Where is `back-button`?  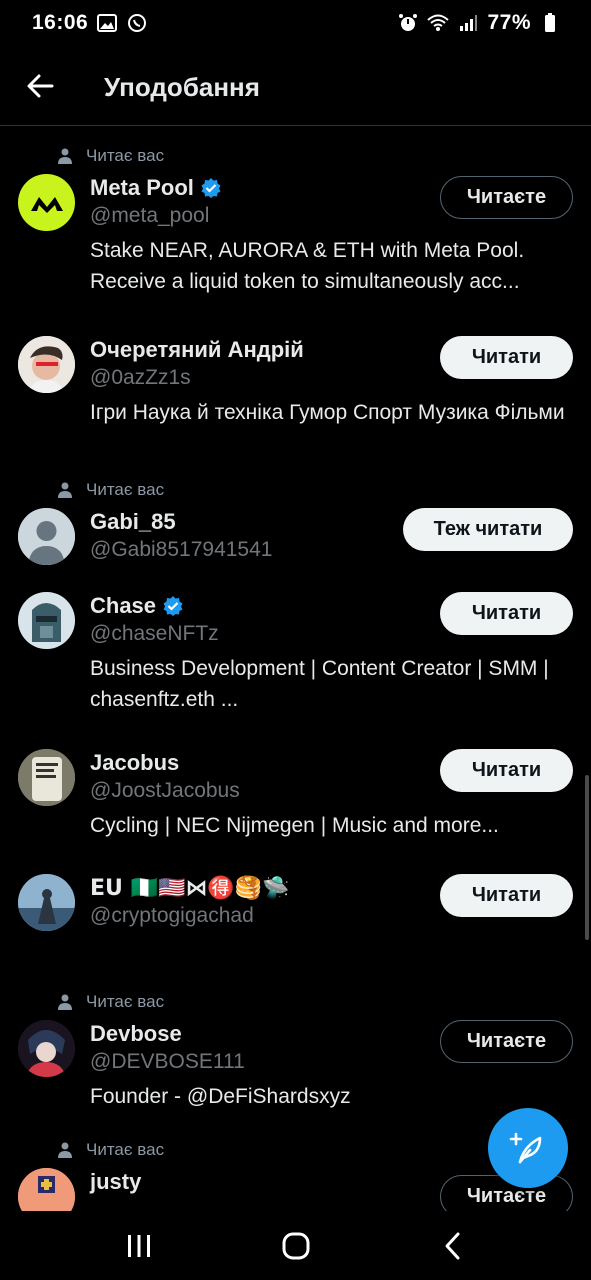 back-button is located at coordinates (40, 86).